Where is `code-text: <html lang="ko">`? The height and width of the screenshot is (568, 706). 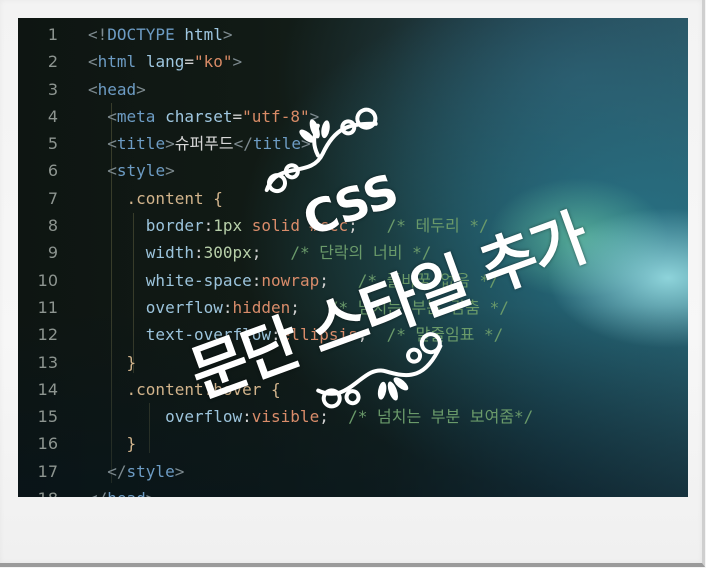
code-text: <html lang="ko"> is located at coordinates (165, 61).